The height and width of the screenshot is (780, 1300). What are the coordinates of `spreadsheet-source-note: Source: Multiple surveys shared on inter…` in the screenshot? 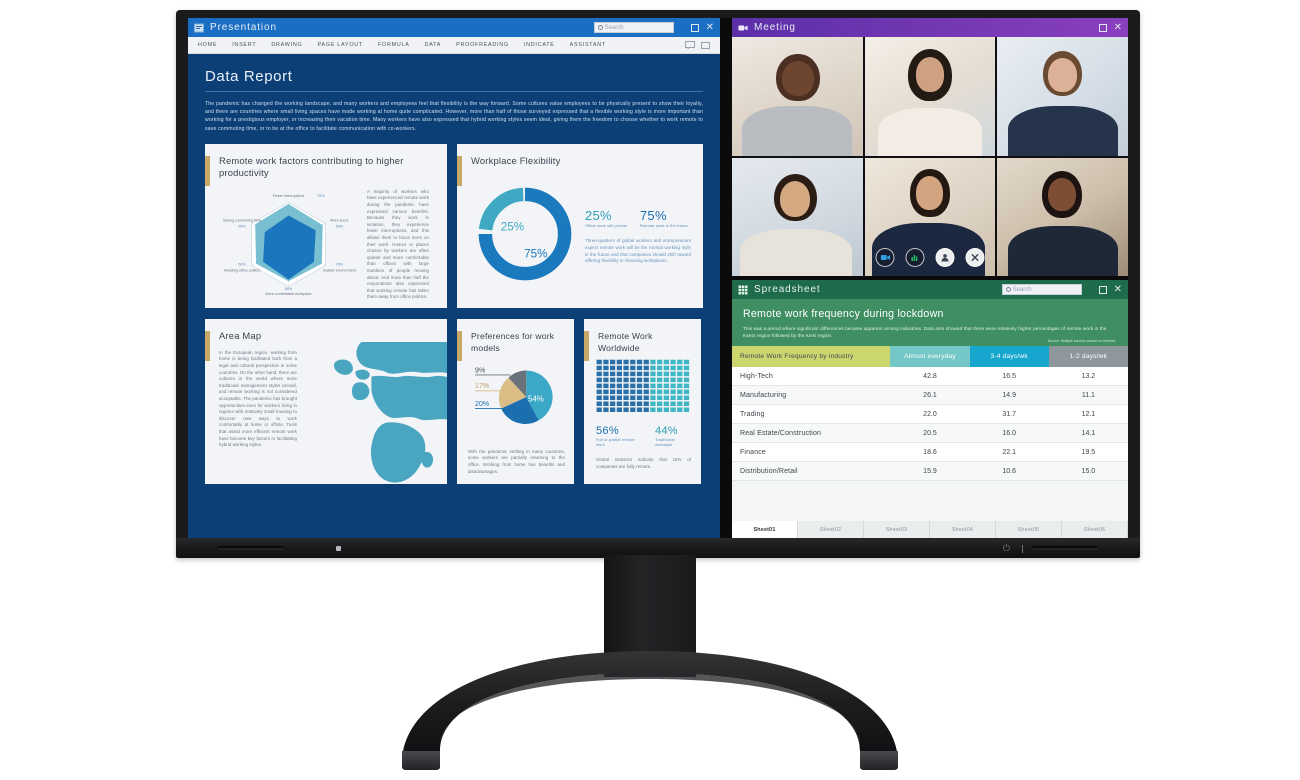 It's located at (1081, 341).